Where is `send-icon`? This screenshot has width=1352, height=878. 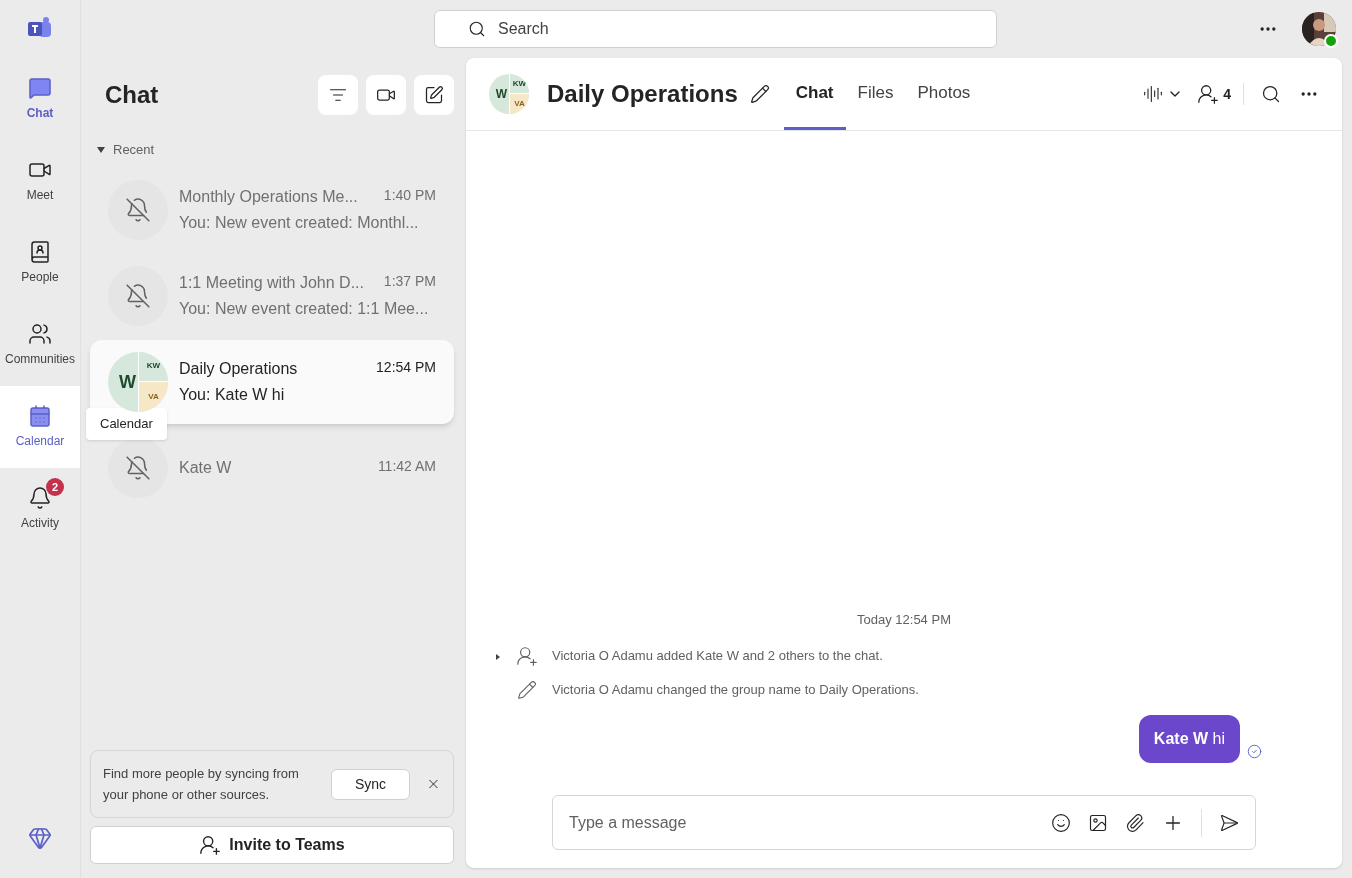
send-icon is located at coordinates (1229, 822).